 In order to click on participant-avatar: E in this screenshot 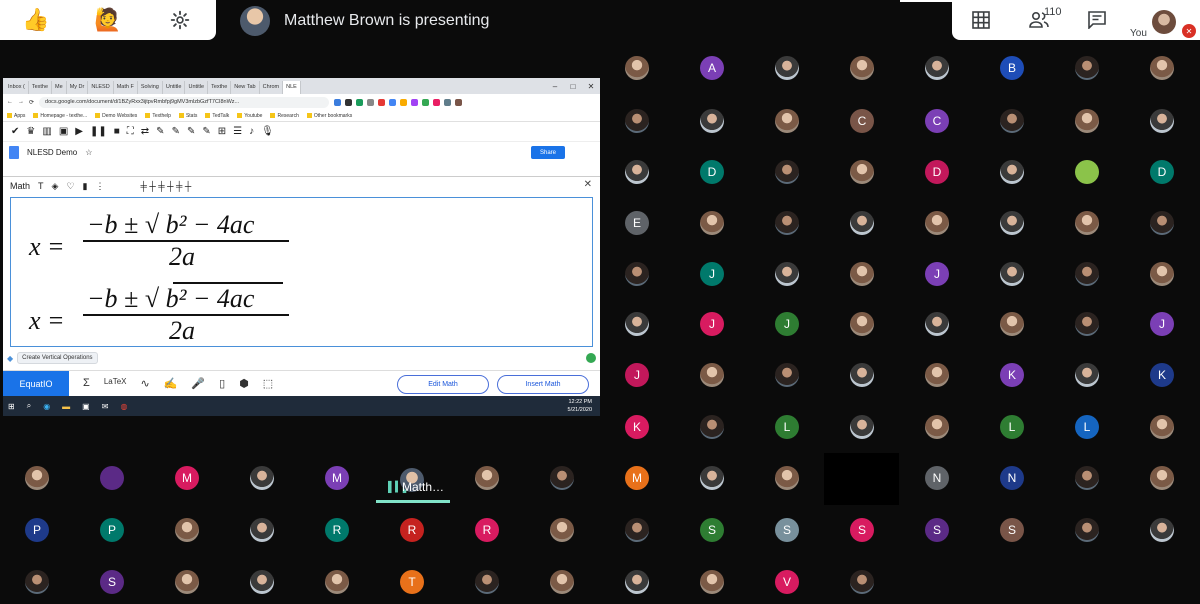, I will do `click(637, 223)`.